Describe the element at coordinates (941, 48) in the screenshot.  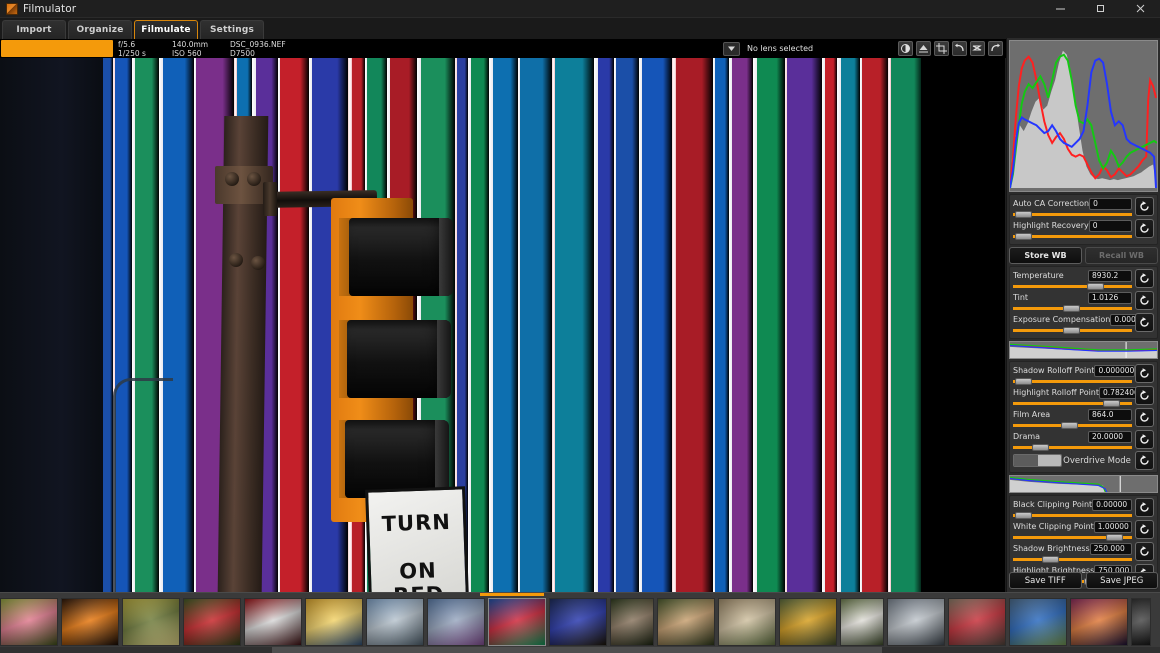
I see `crop-icon` at that location.